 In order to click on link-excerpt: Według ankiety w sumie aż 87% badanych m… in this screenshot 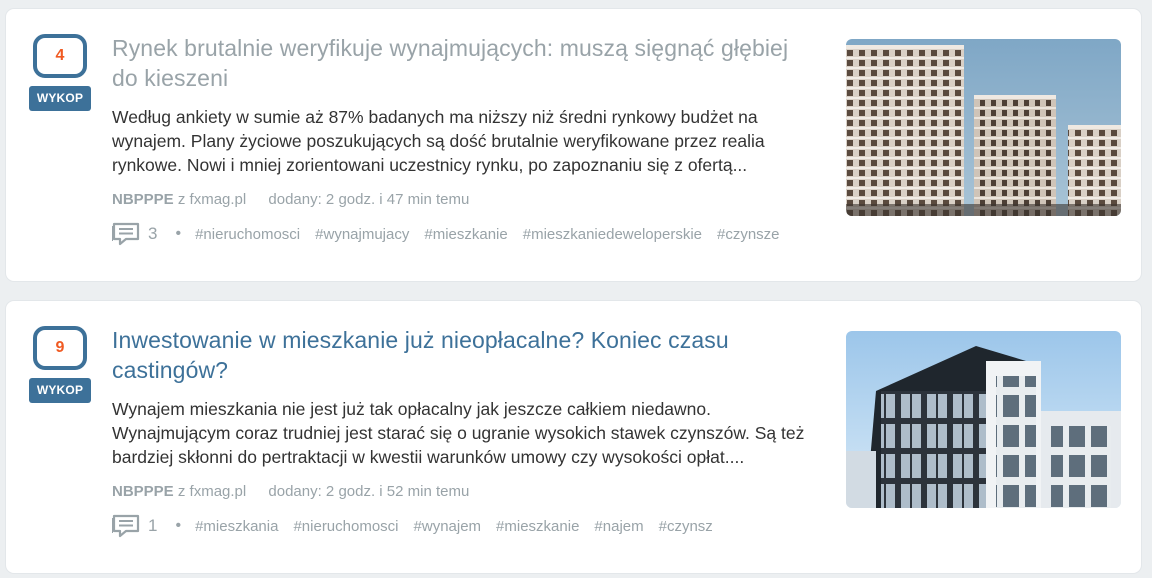, I will do `click(438, 141)`.